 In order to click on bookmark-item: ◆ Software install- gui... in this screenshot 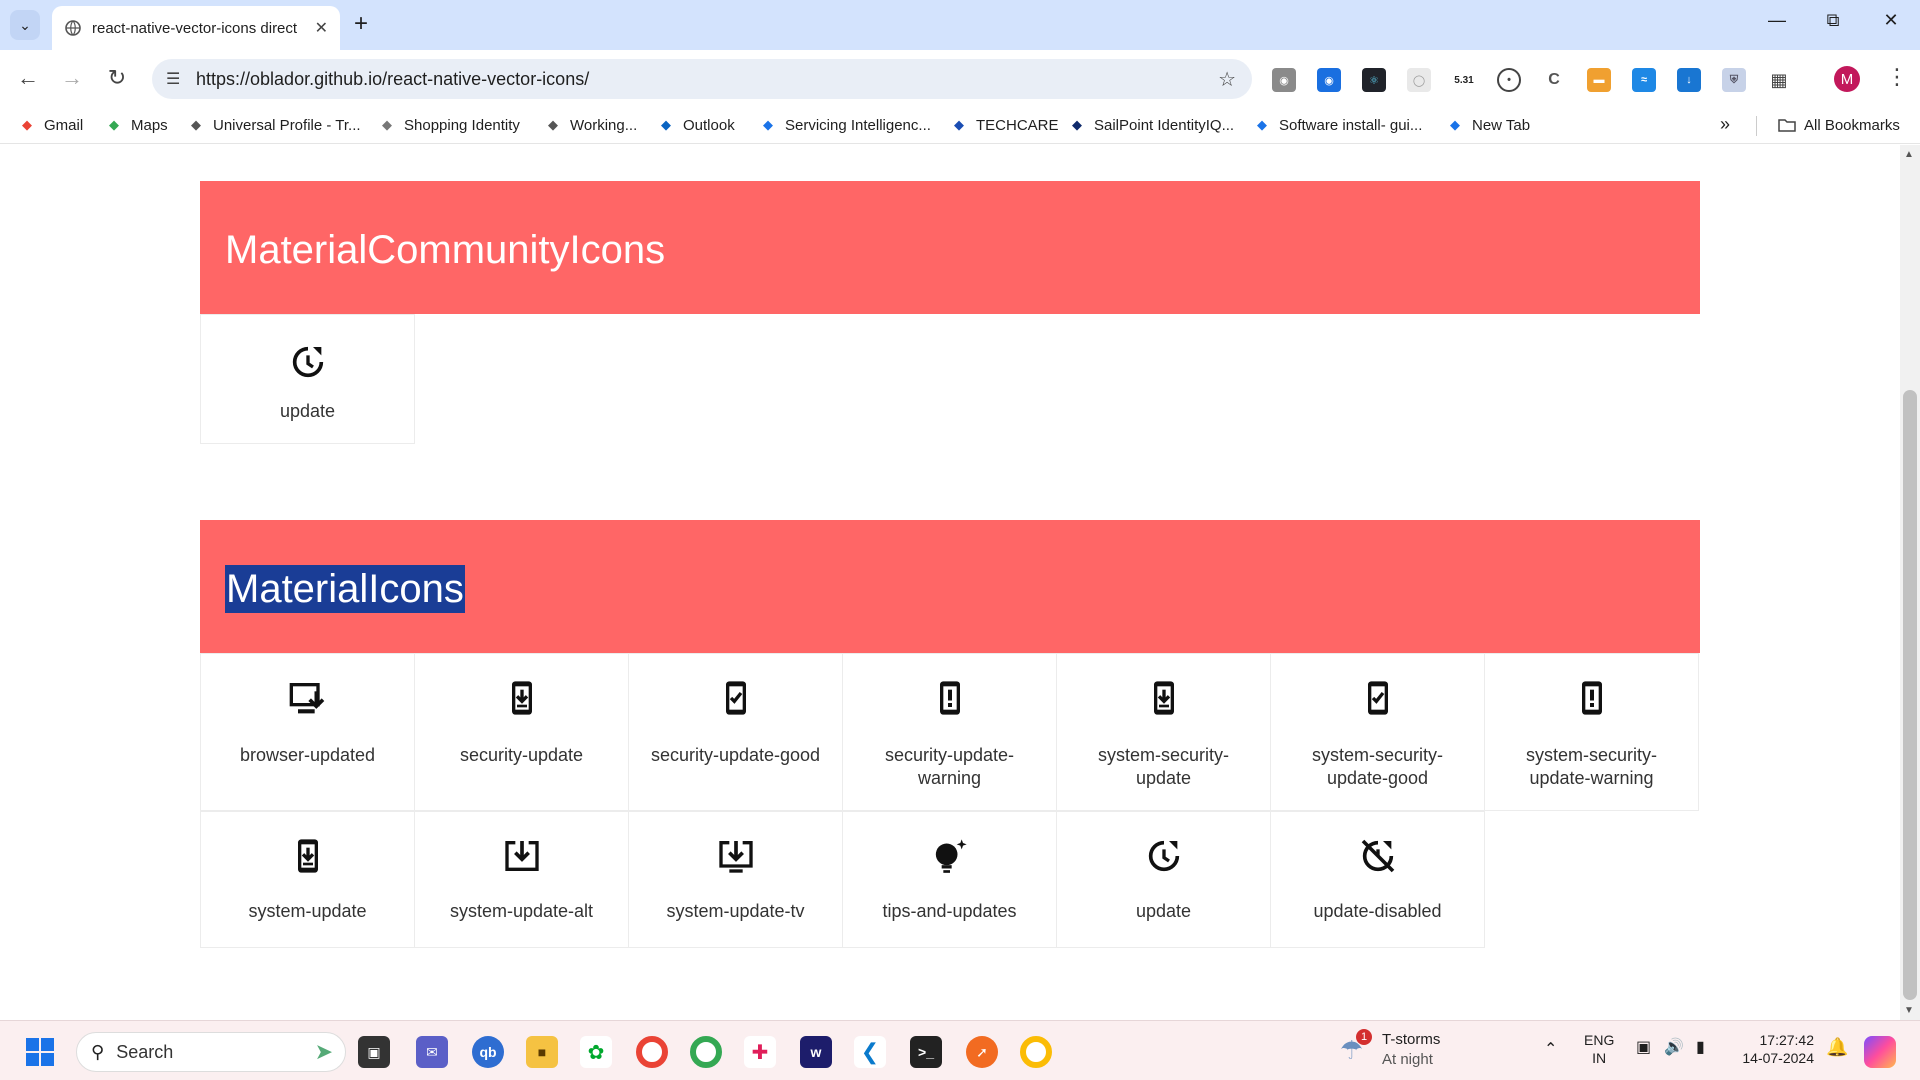, I will do `click(1337, 125)`.